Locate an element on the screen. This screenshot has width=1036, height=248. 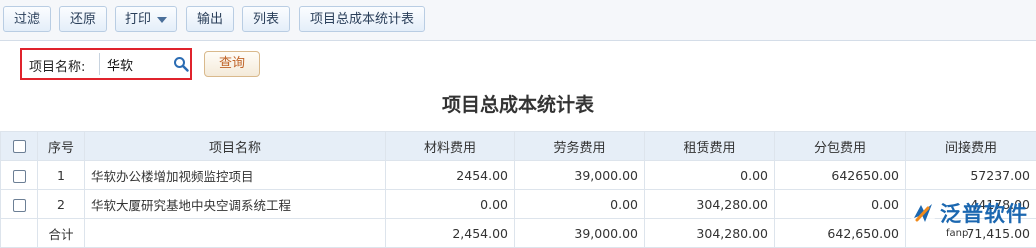
subcontract-cost-link: 0.00 is located at coordinates (840, 204).